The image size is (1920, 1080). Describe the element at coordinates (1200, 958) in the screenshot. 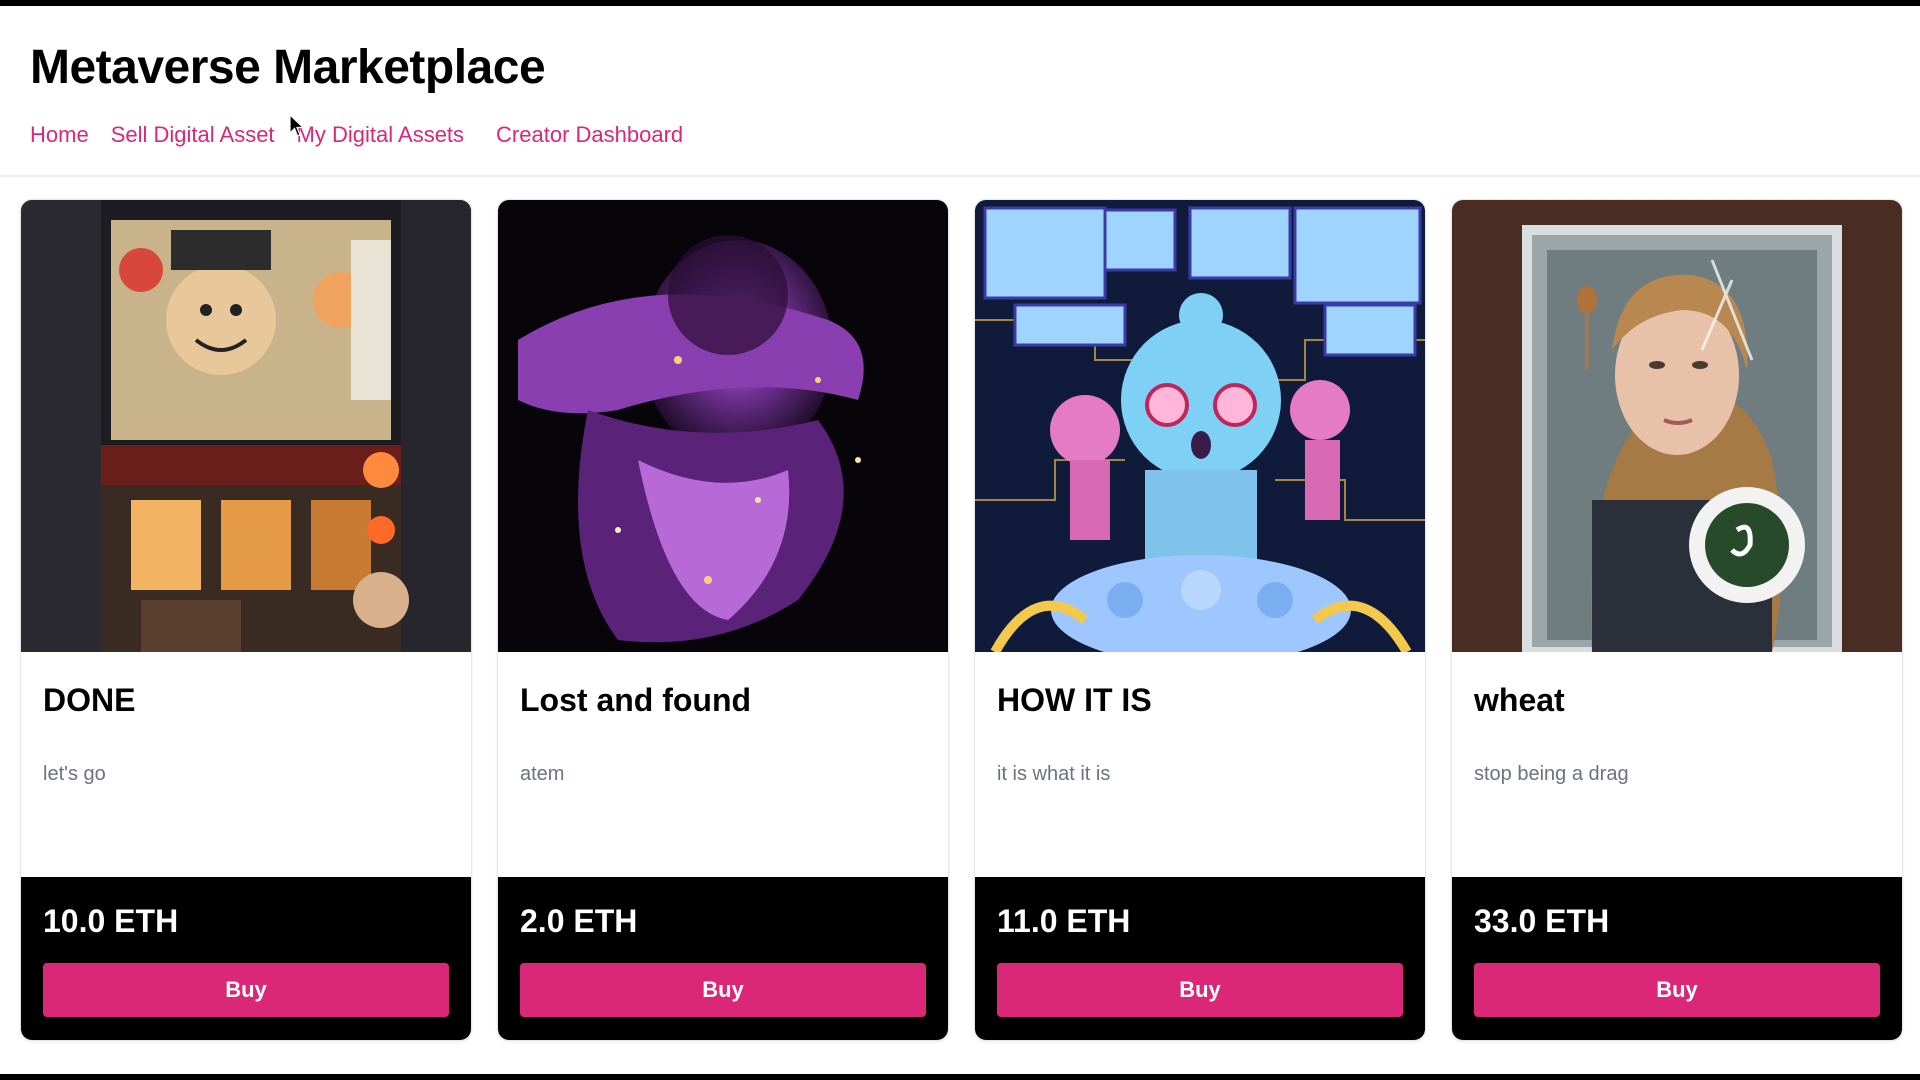

I see `card-price-bar: 11.0 ETH Buy` at that location.